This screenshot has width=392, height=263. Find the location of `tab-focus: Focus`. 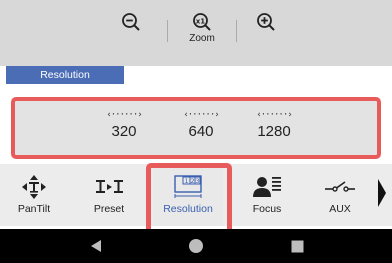

tab-focus: Focus is located at coordinates (267, 195).